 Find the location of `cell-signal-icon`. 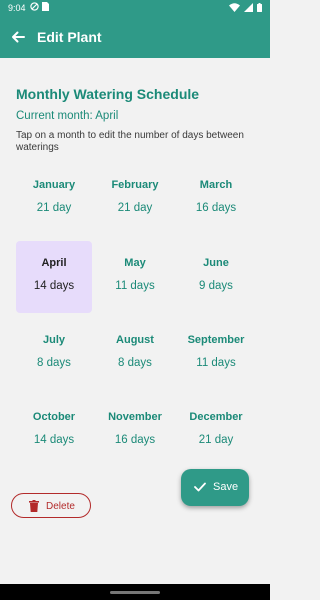

cell-signal-icon is located at coordinates (248, 7).